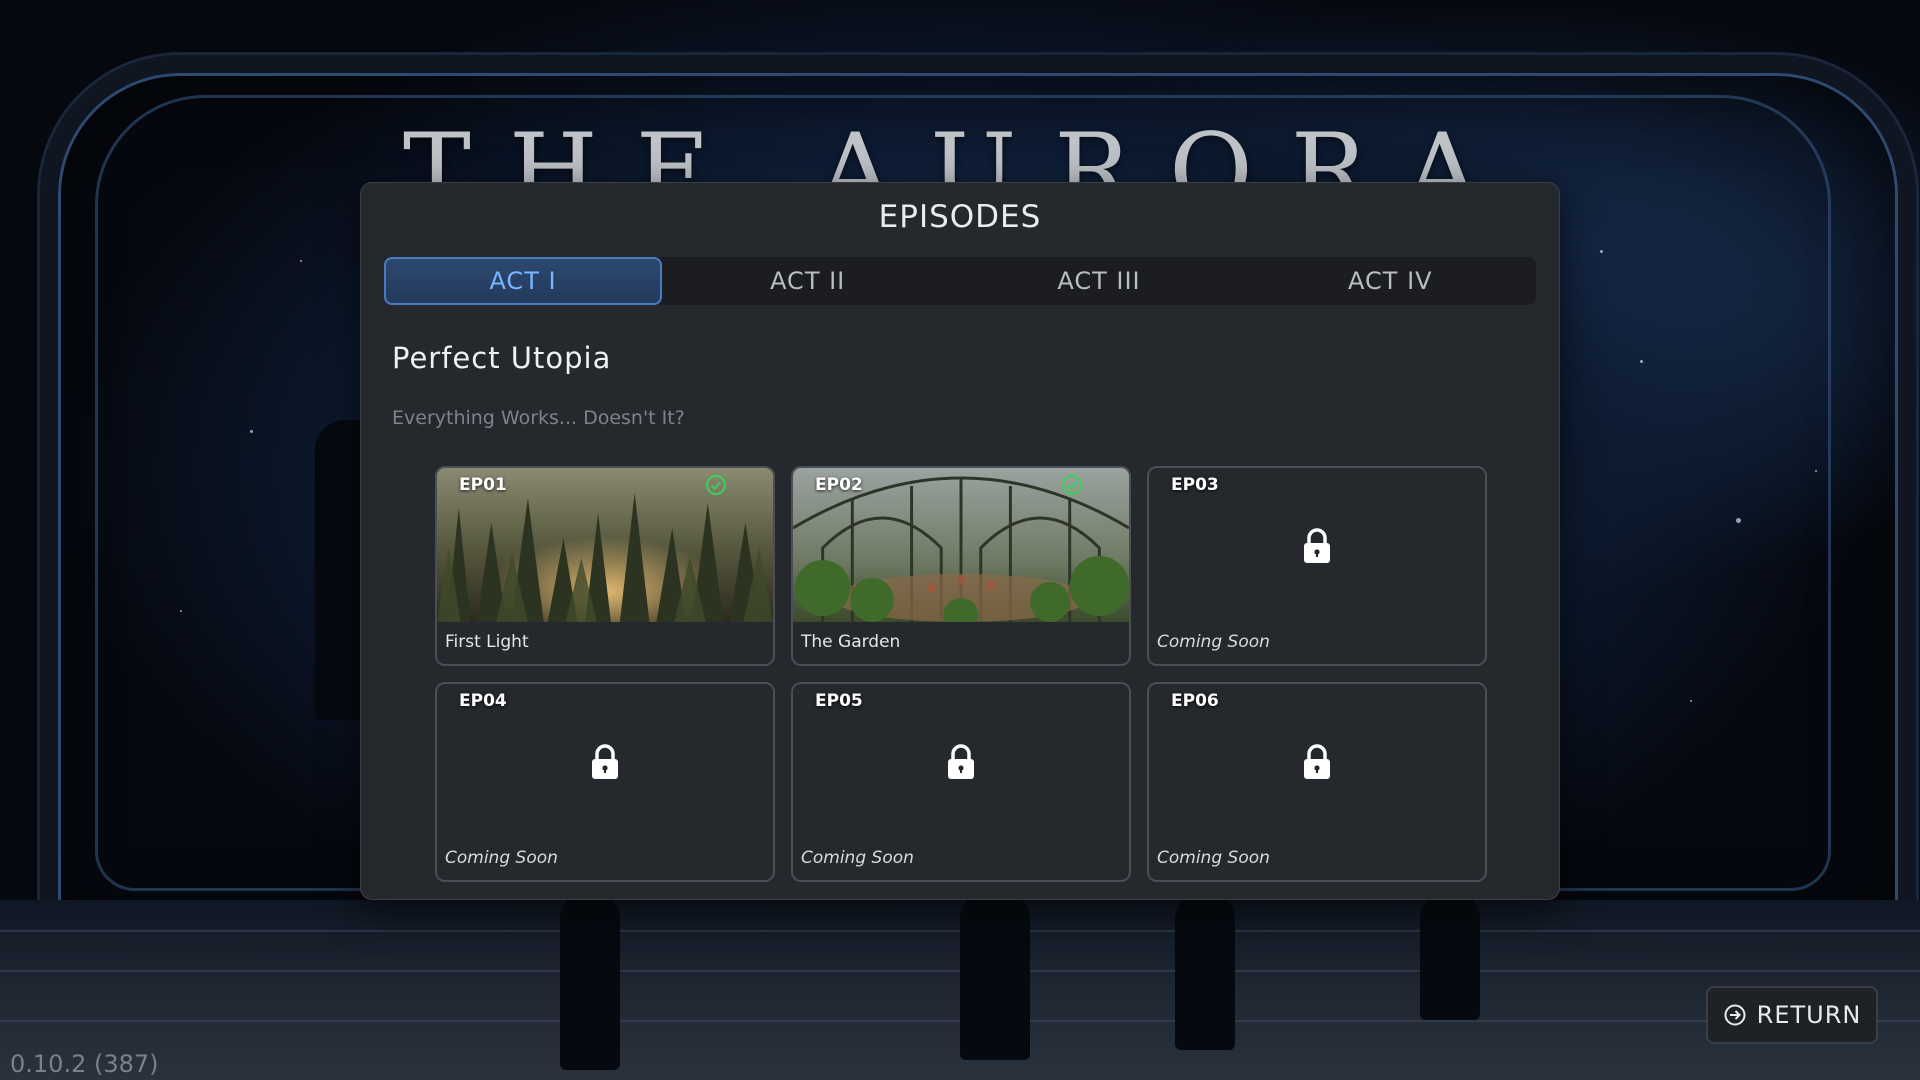 Image resolution: width=1920 pixels, height=1080 pixels. What do you see at coordinates (1098, 281) in the screenshot?
I see `tab-act-3: ACT III` at bounding box center [1098, 281].